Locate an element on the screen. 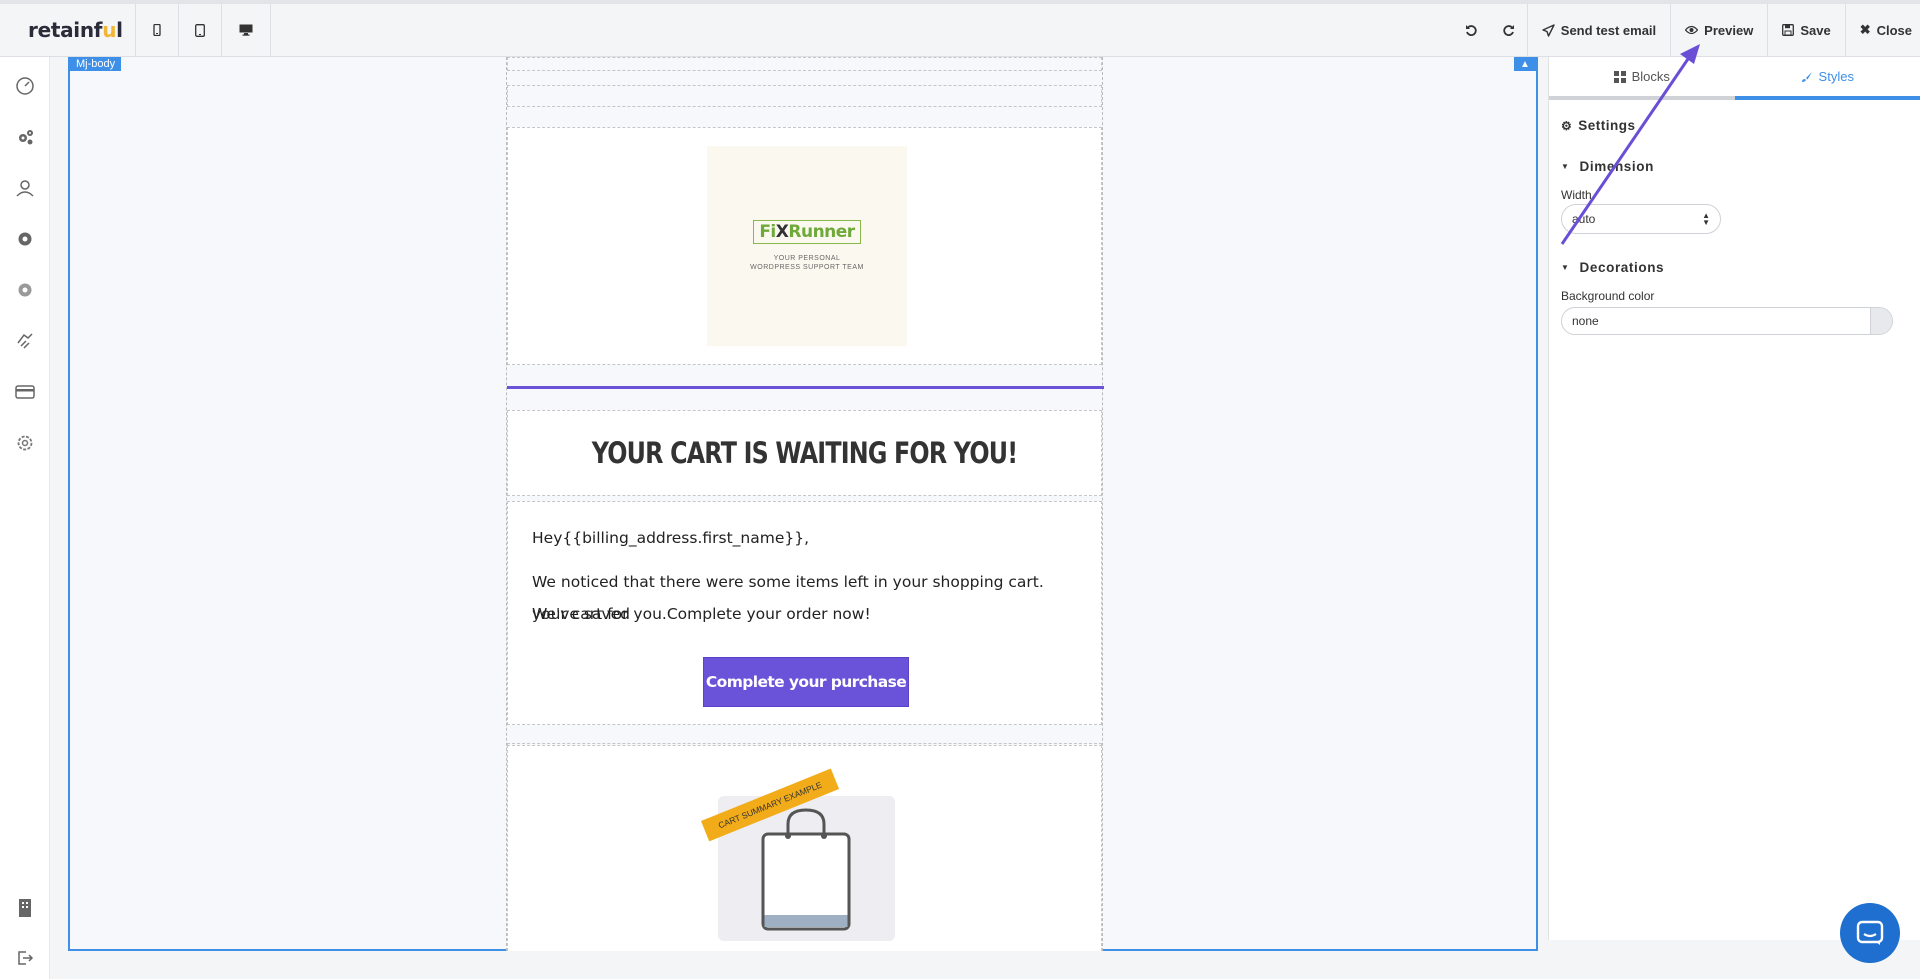 This screenshot has height=979, width=1920. gear-icon is located at coordinates (25, 239).